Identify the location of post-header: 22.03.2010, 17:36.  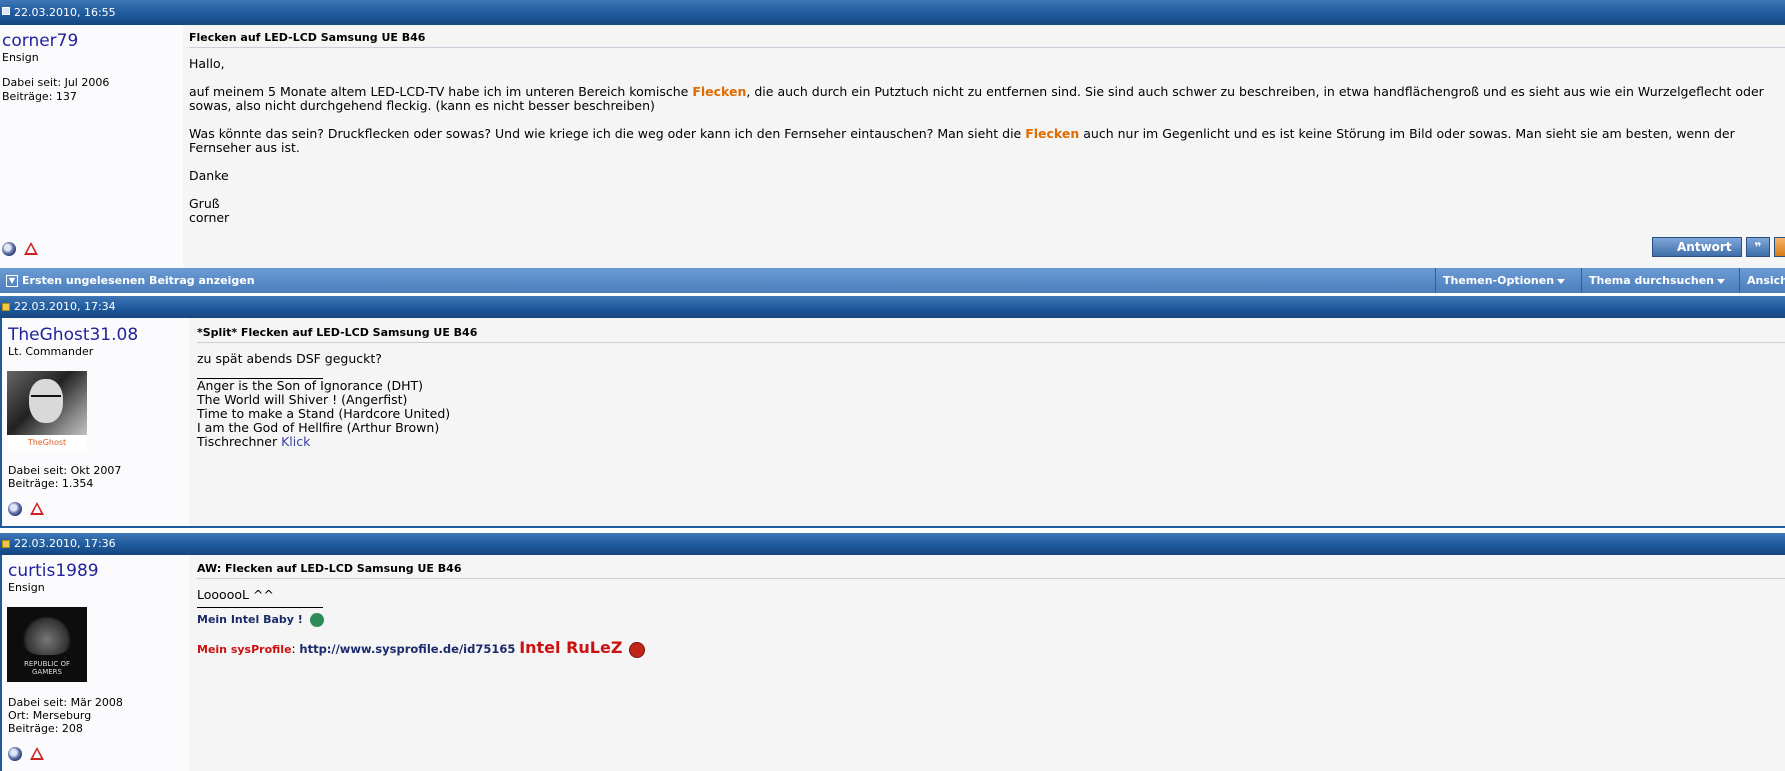
(892, 544).